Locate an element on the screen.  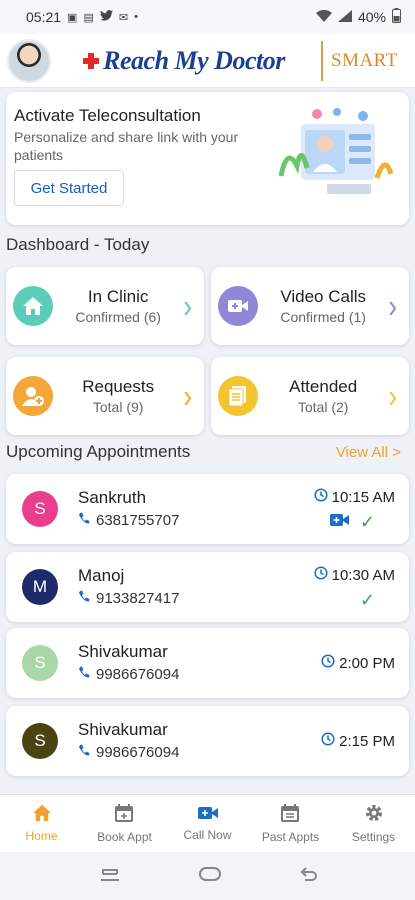
appointment-card: S Sankruth 6381755707 10:15 AM ✓ is located at coordinates (207, 509).